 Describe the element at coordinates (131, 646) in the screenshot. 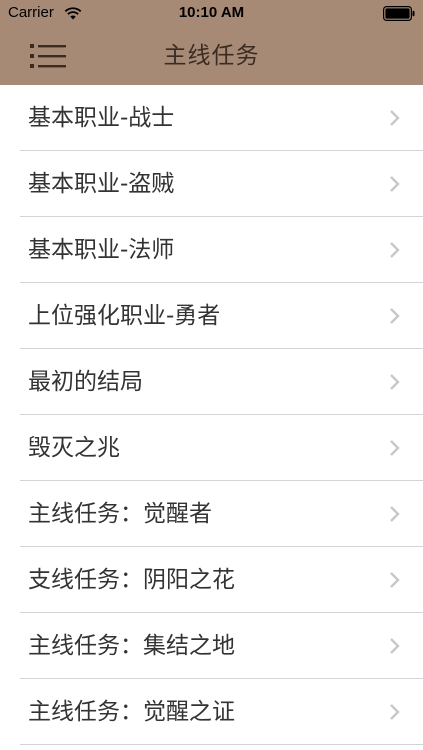

I see `list-item-label: 主线任务：集结之地` at that location.